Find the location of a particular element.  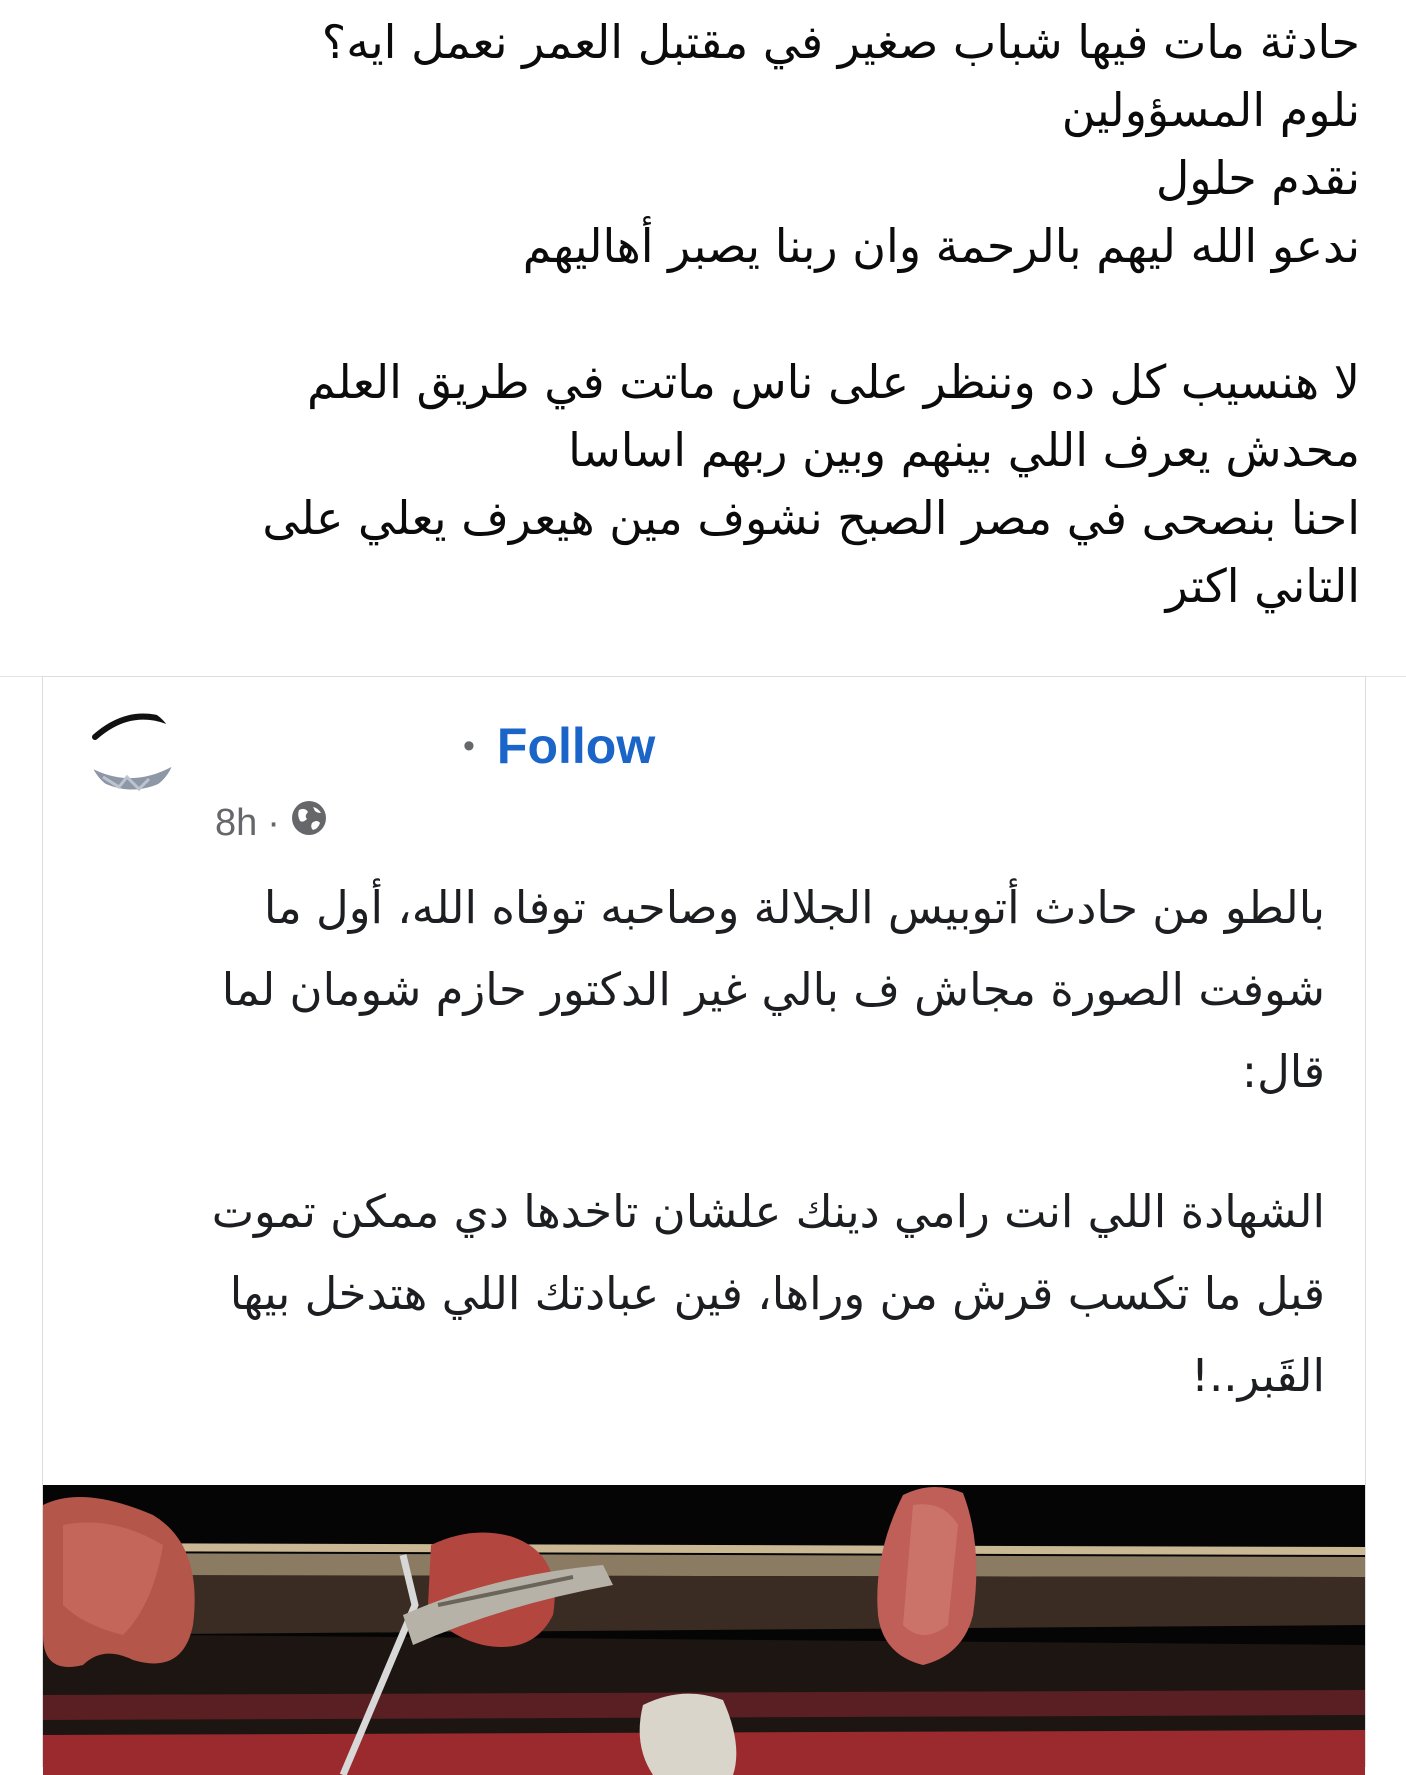

body-line: القَبر..! is located at coordinates (1257, 1375).